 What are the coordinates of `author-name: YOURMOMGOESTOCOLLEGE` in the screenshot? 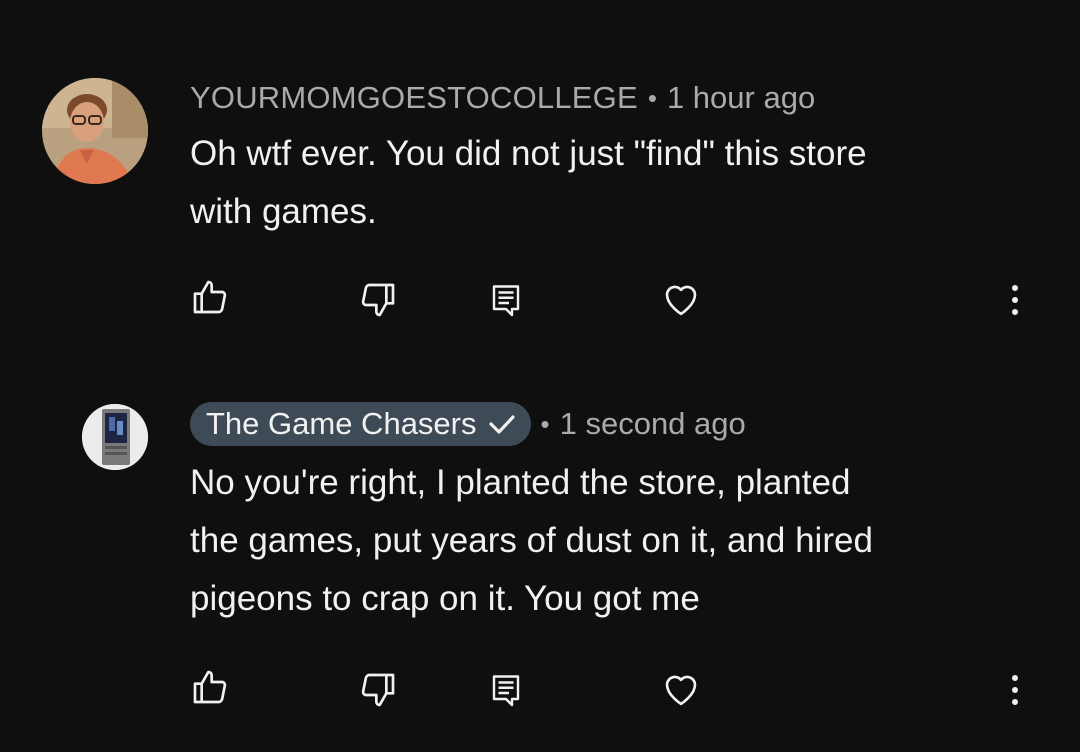 It's located at (414, 98).